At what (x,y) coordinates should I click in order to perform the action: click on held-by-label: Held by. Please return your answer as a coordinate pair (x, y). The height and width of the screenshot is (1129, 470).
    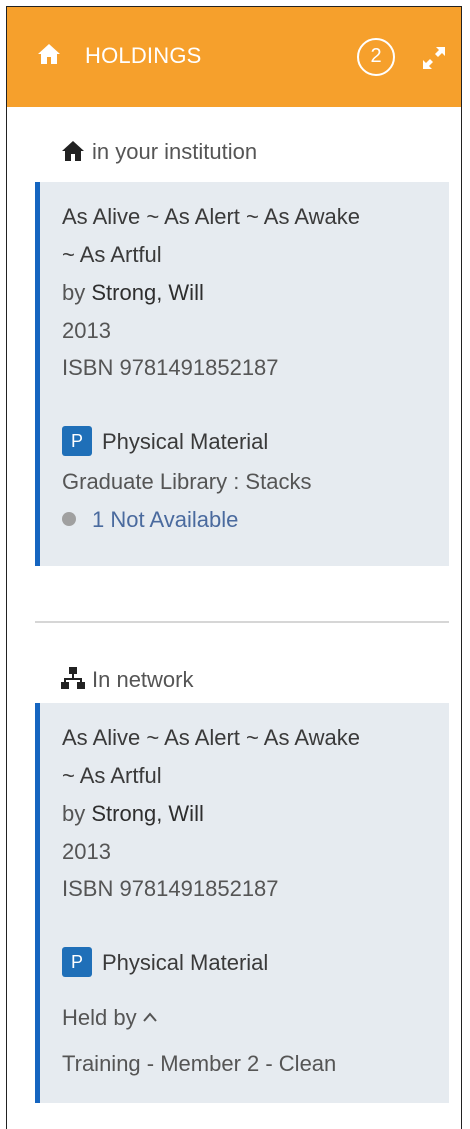
    Looking at the image, I should click on (99, 1017).